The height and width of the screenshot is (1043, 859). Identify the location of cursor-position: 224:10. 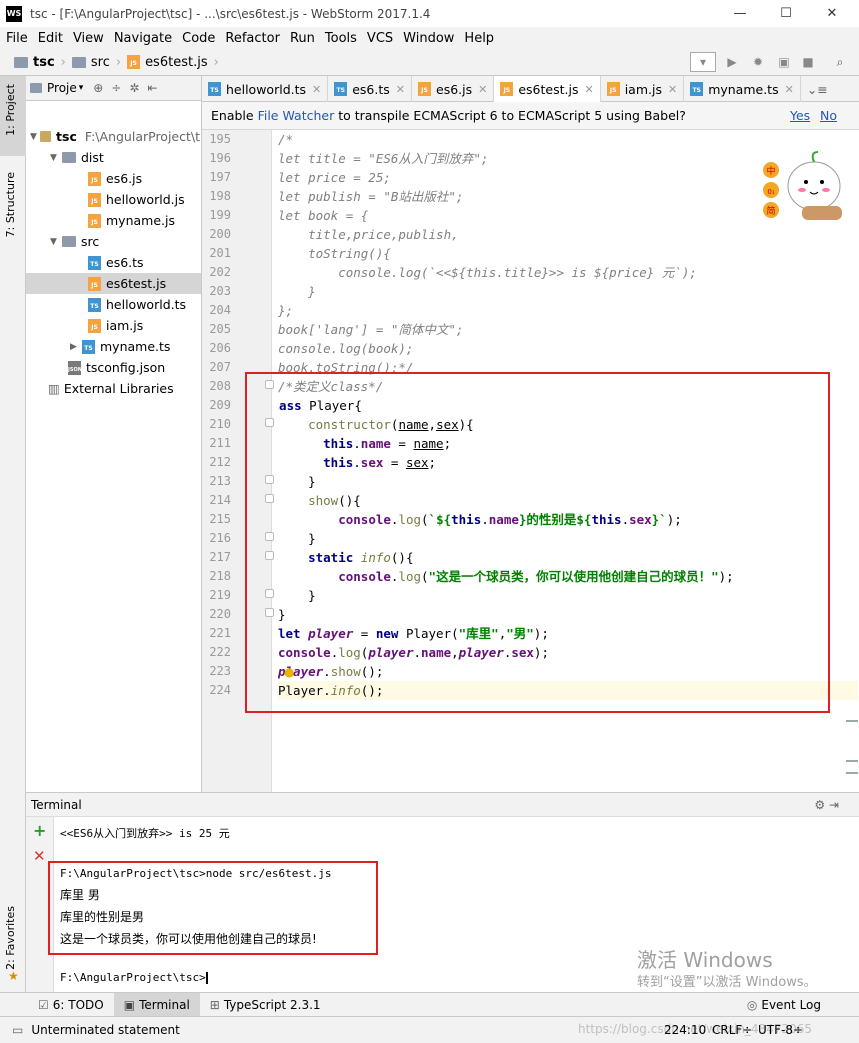
(685, 1030).